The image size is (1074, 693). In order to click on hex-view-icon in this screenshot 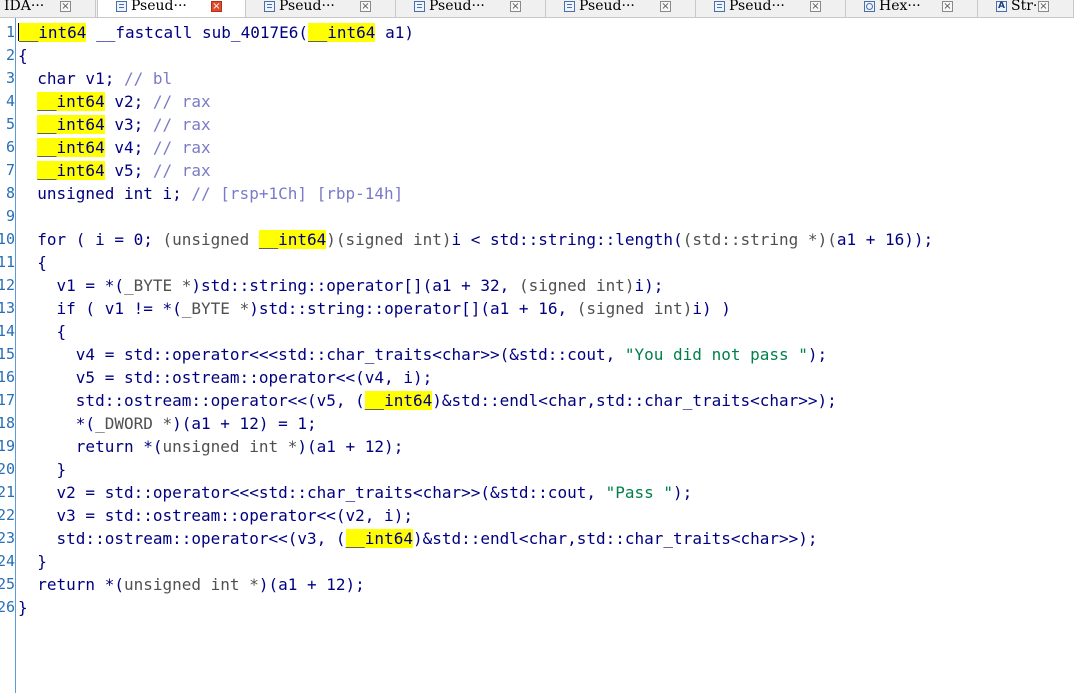, I will do `click(869, 6)`.